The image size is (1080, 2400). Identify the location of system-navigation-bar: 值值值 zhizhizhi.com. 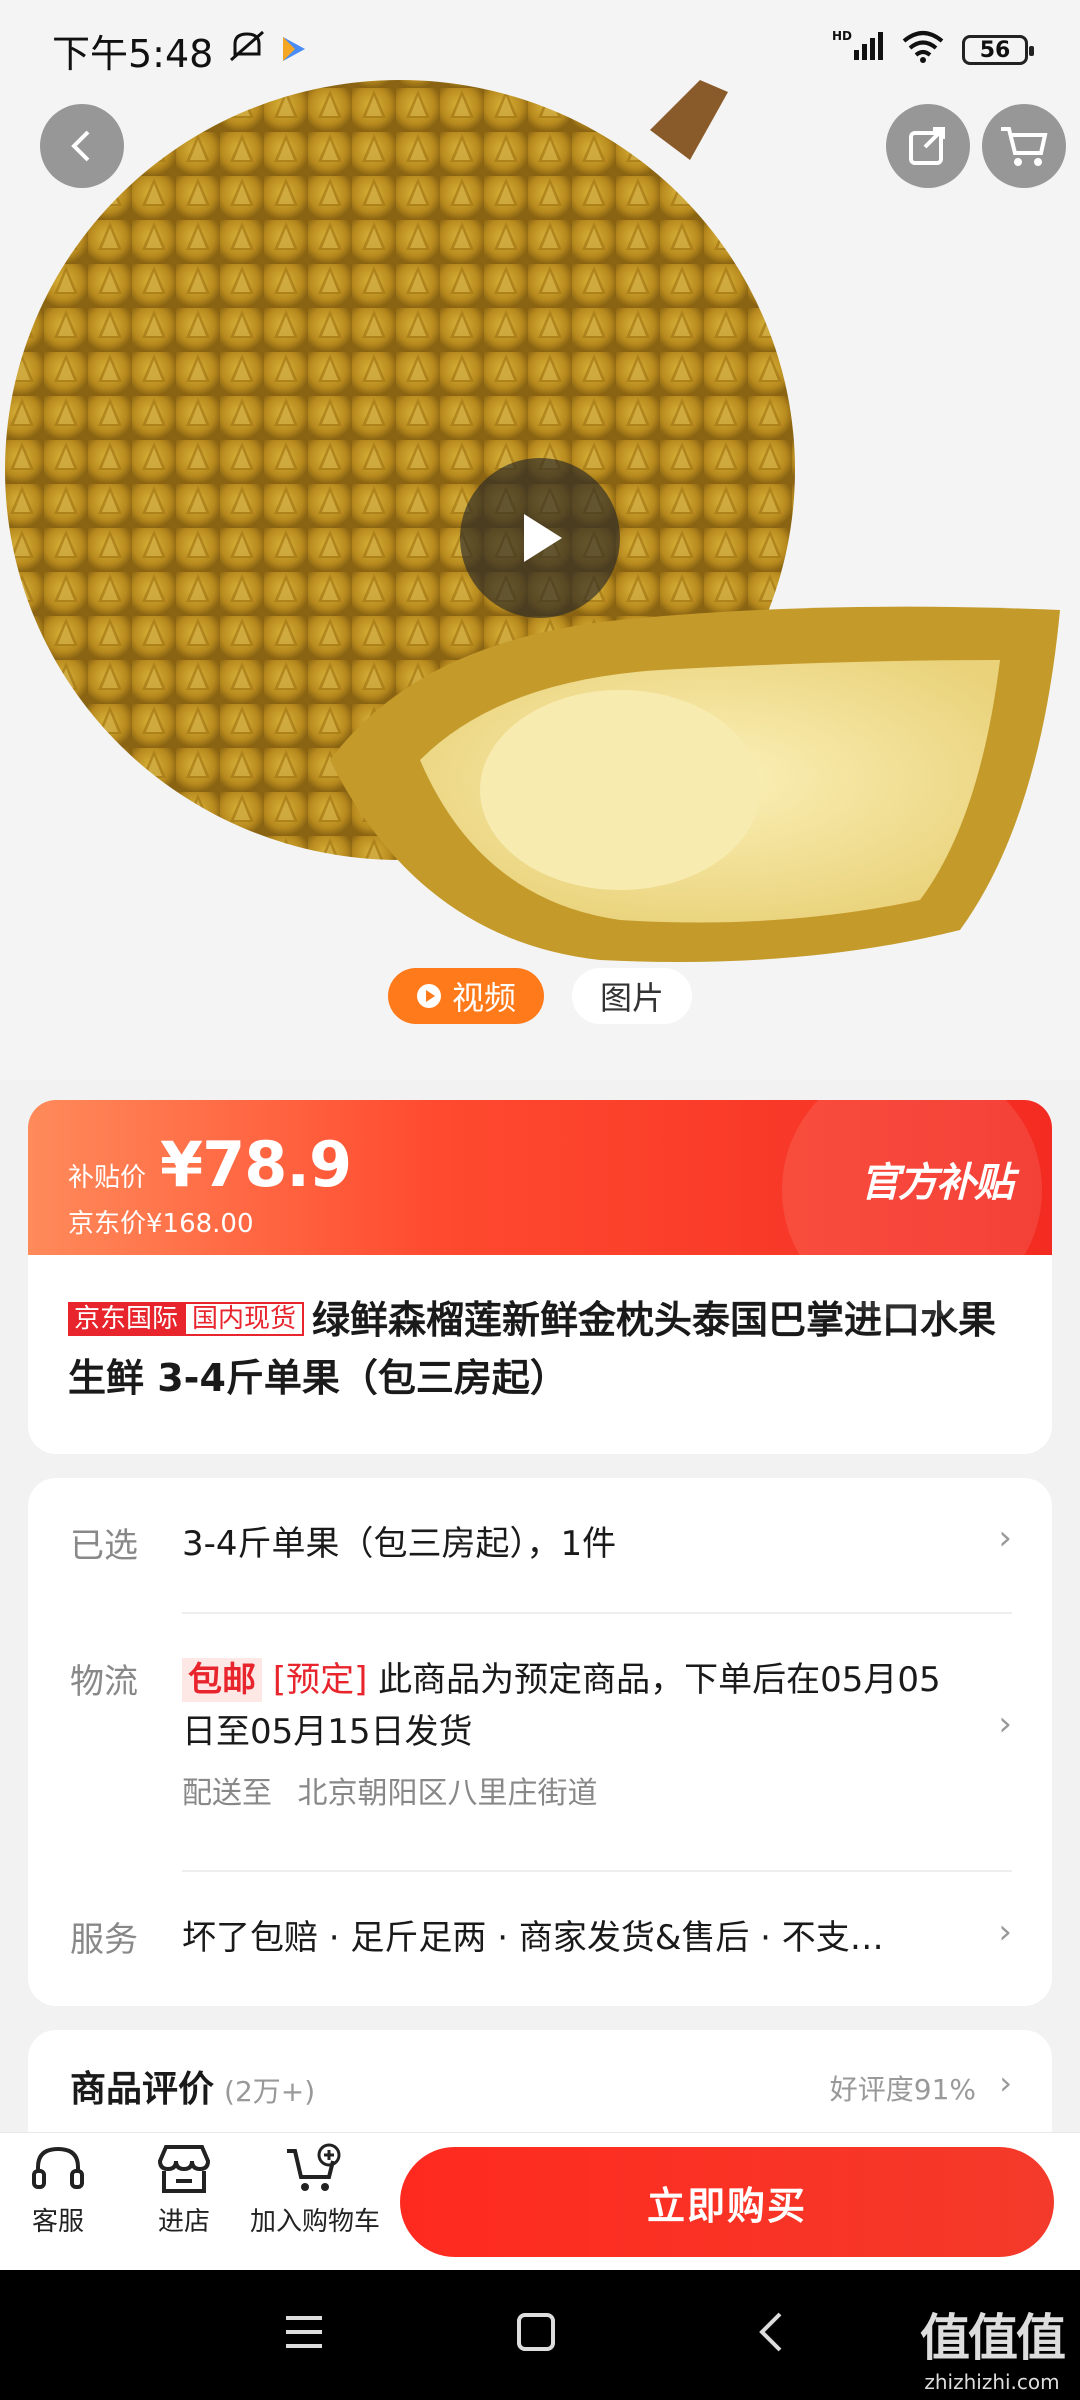
(540, 2335).